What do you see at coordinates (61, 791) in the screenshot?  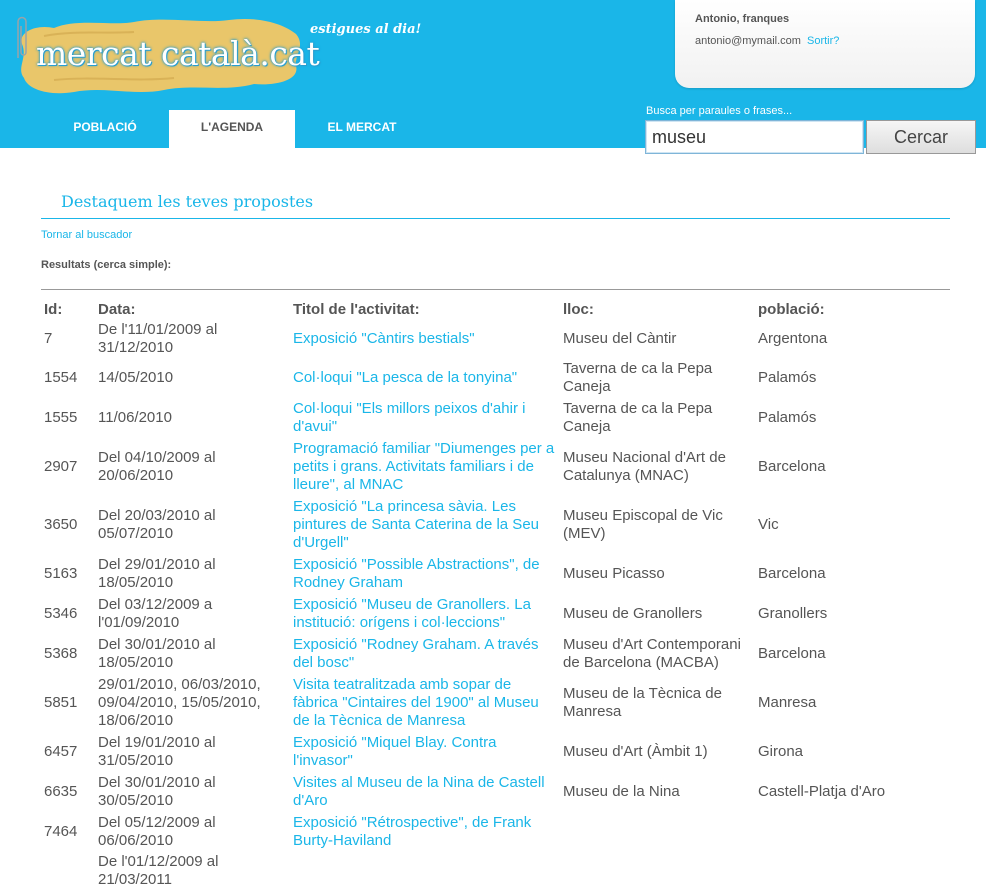 I see `cell-id: 6635` at bounding box center [61, 791].